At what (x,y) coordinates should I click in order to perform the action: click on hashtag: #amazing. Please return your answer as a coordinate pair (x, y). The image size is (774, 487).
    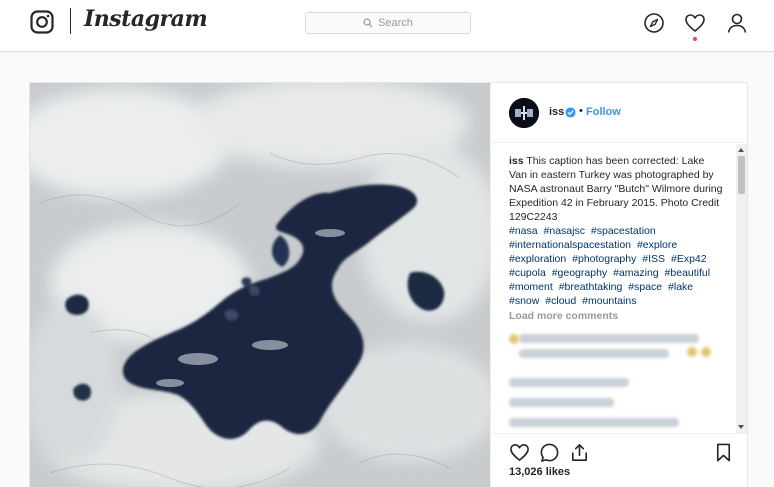
    Looking at the image, I should click on (636, 273).